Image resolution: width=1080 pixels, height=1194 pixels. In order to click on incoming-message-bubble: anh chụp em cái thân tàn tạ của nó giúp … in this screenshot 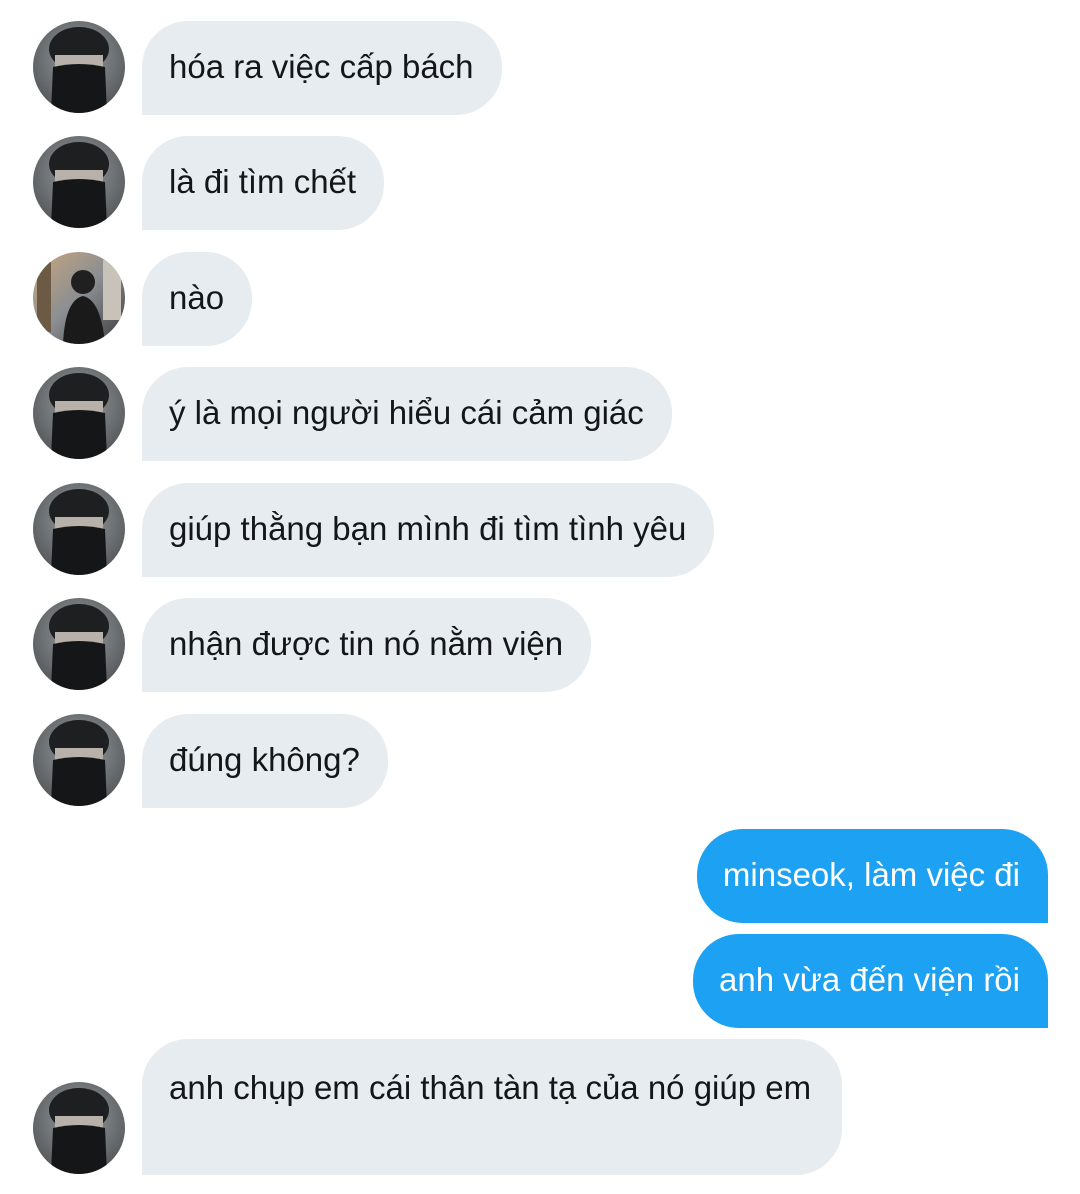, I will do `click(492, 1107)`.